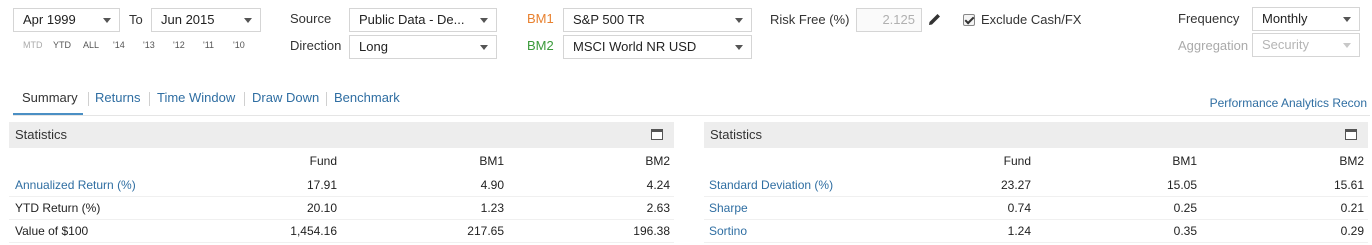 The height and width of the screenshot is (245, 1372). I want to click on cell-value: 1.23, so click(492, 208).